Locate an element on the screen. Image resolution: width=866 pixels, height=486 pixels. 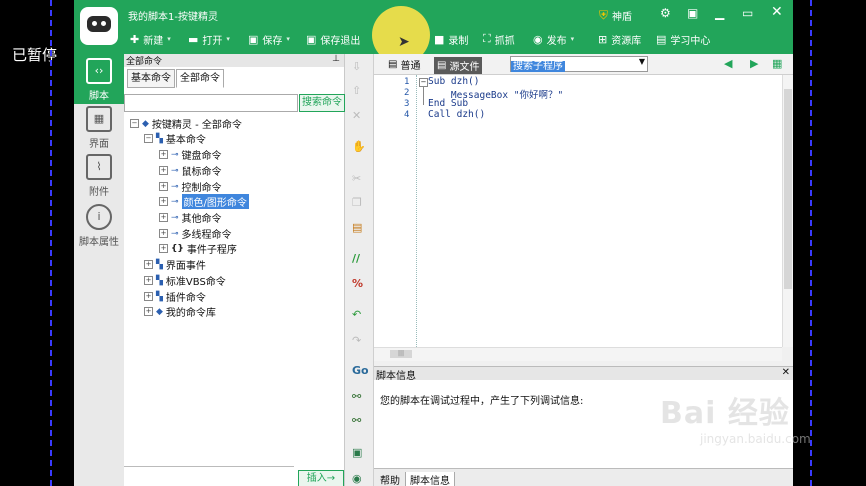
insert-button: 插入→ is located at coordinates (321, 478).